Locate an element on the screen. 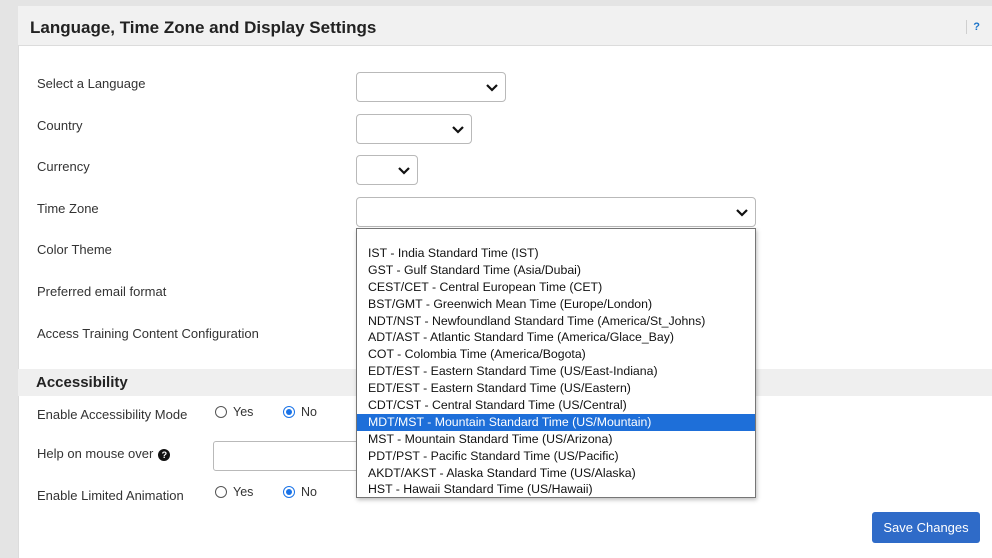 Image resolution: width=992 pixels, height=558 pixels. currency-label: Currency is located at coordinates (63, 166).